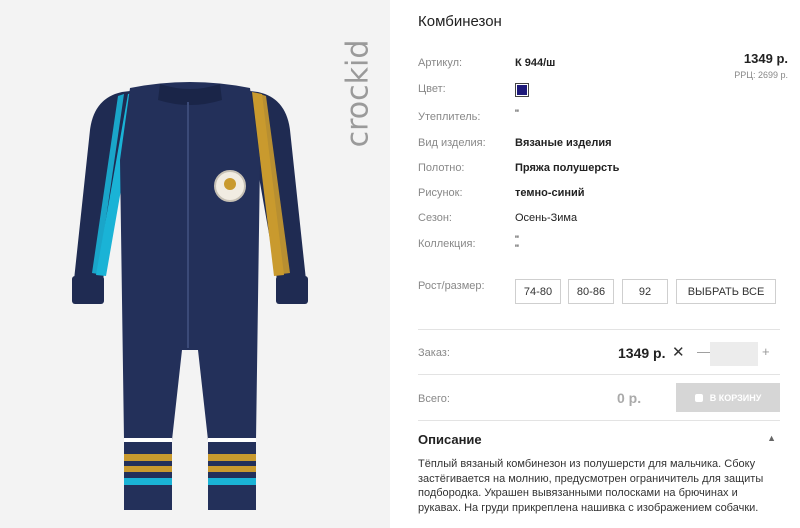 Image resolution: width=800 pixels, height=528 pixels. Describe the element at coordinates (538, 291) in the screenshot. I see `size-option-74-80: 74-80` at that location.